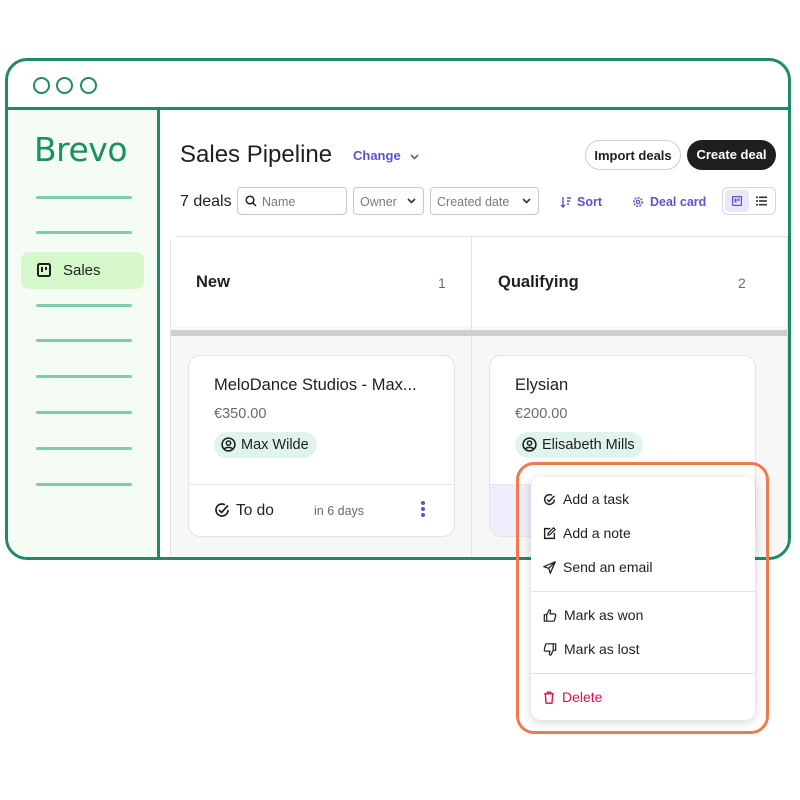  Describe the element at coordinates (44, 270) in the screenshot. I see `board-icon` at that location.